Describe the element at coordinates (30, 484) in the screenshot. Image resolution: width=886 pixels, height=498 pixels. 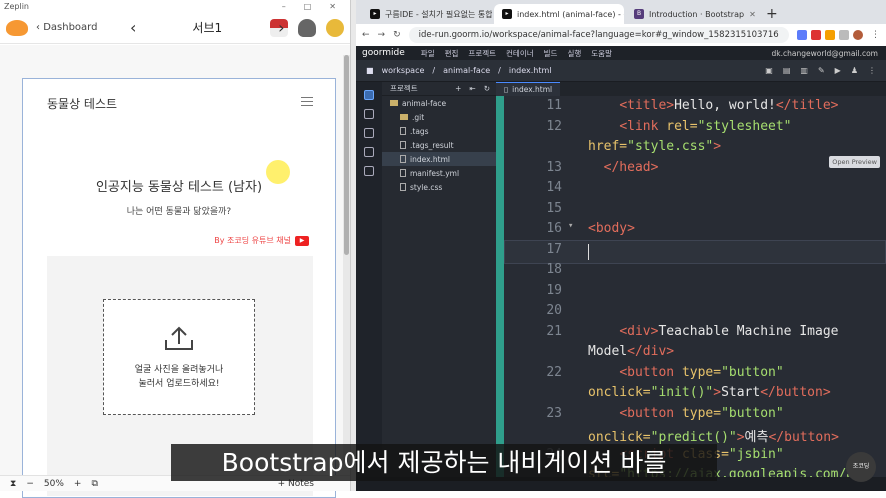
I see `zoom-out-button: −` at that location.